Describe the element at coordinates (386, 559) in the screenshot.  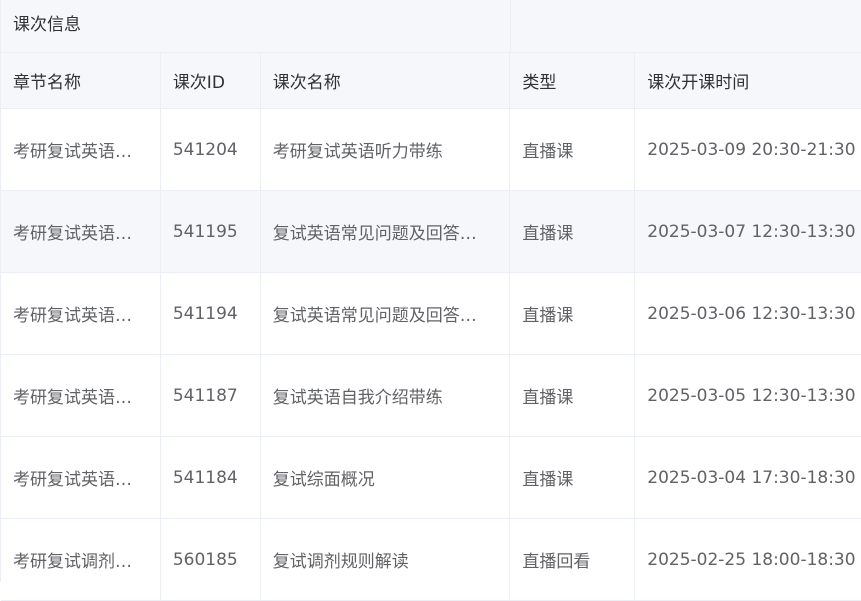
I see `cell-session-name: 复试调剂规则解读` at that location.